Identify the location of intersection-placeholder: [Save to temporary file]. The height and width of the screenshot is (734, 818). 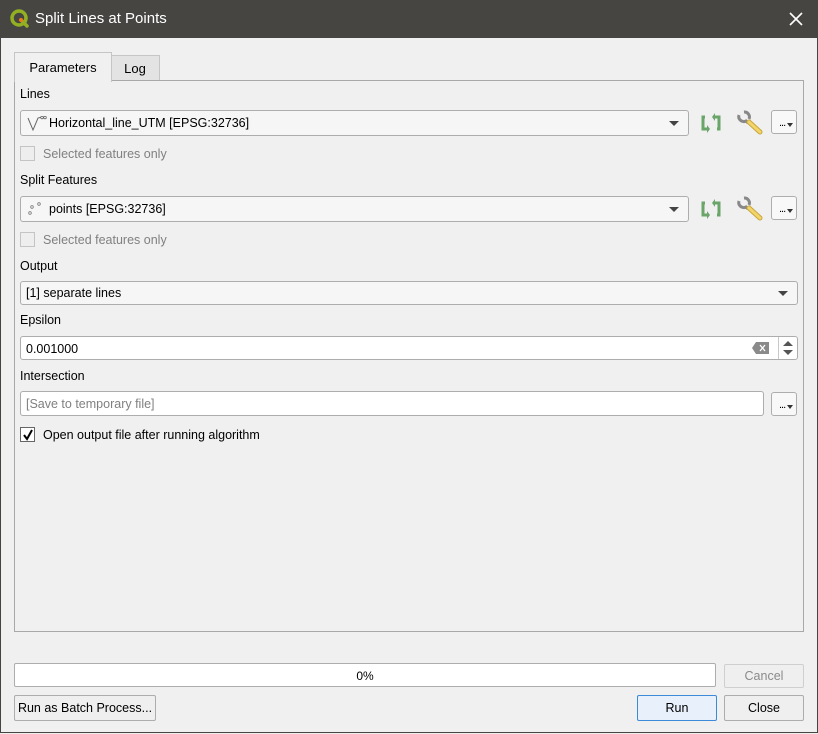
(90, 404).